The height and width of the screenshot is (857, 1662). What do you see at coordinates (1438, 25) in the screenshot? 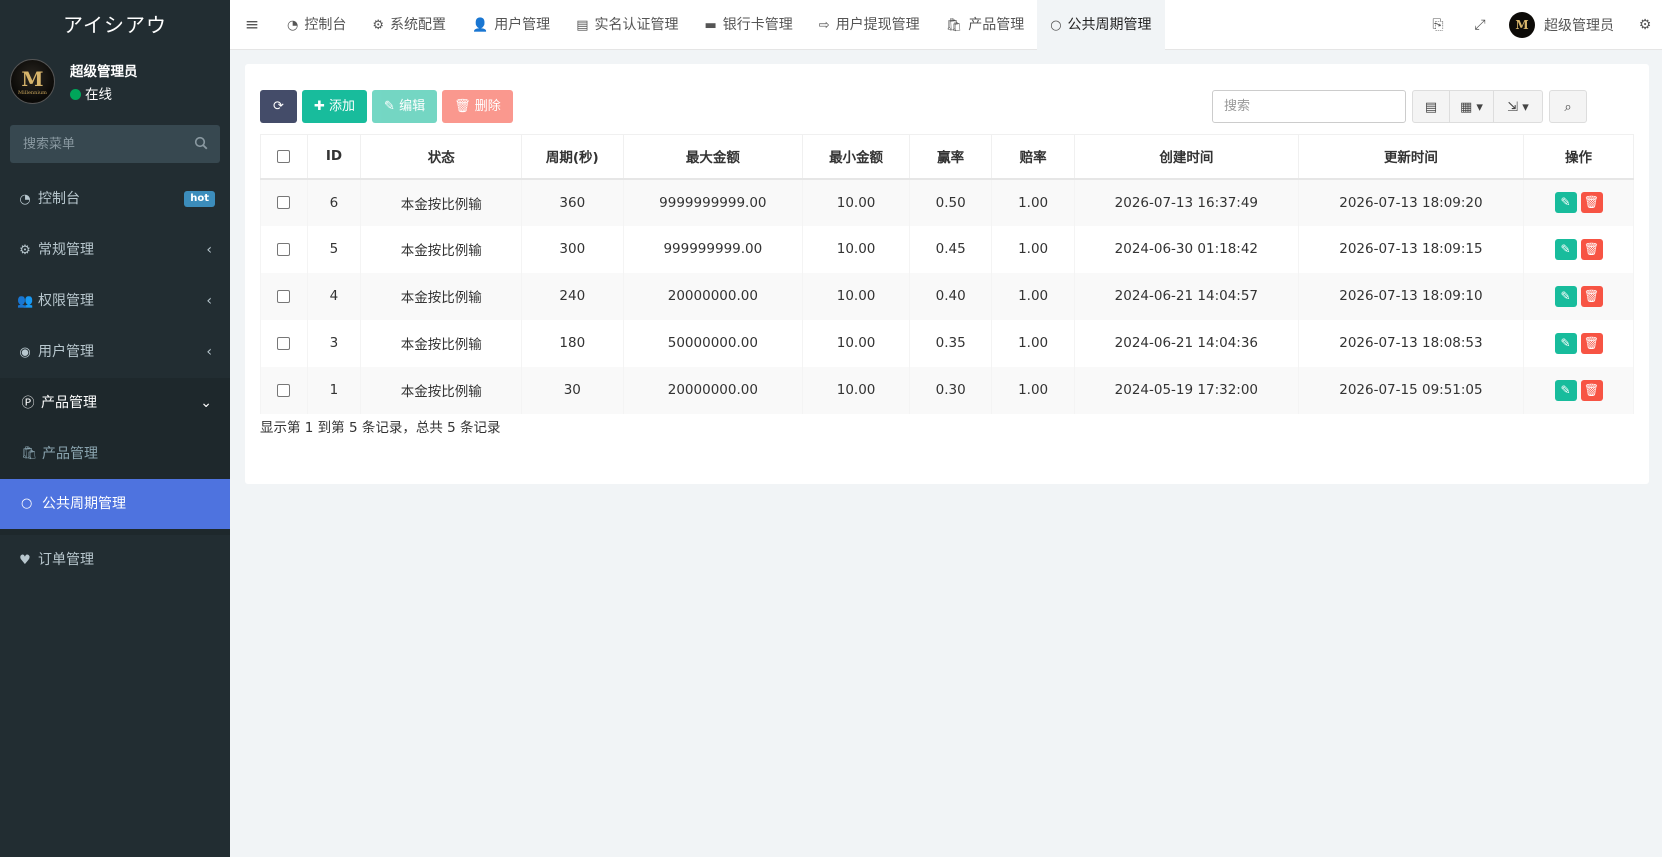
I see `translate-icon: ⎘` at bounding box center [1438, 25].